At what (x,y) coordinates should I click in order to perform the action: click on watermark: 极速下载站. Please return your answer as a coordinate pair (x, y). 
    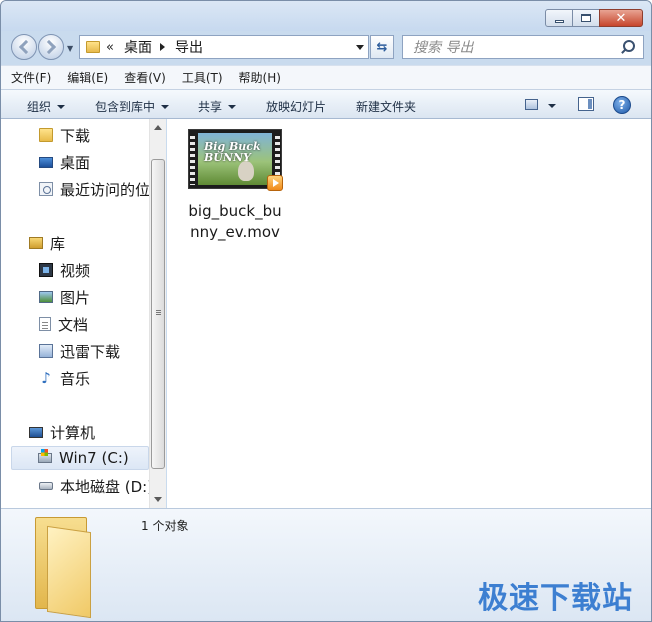
    Looking at the image, I should click on (555, 598).